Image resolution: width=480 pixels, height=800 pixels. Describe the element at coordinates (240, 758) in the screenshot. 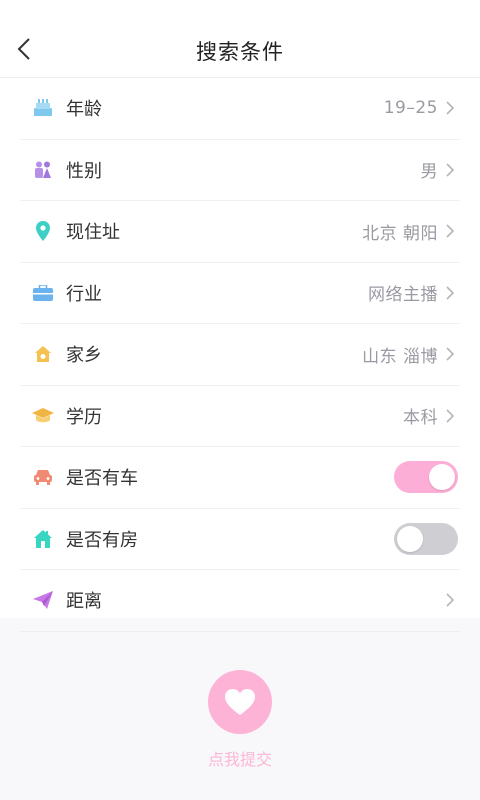

I see `submit-label: 点我提交` at that location.